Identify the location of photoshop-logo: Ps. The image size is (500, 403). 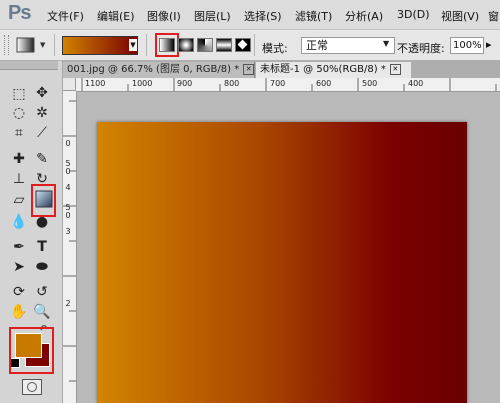
(19, 13).